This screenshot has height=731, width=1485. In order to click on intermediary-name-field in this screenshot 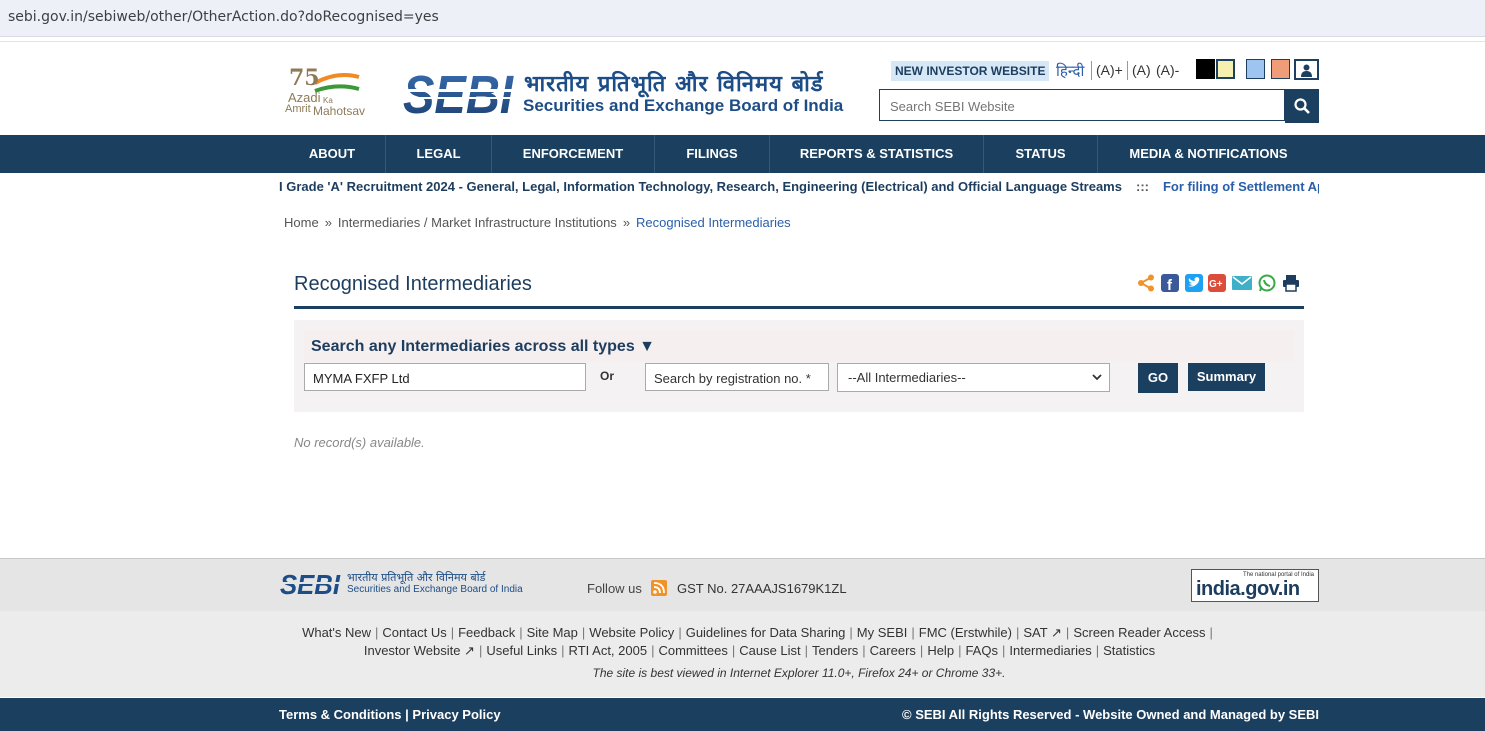, I will do `click(445, 377)`.